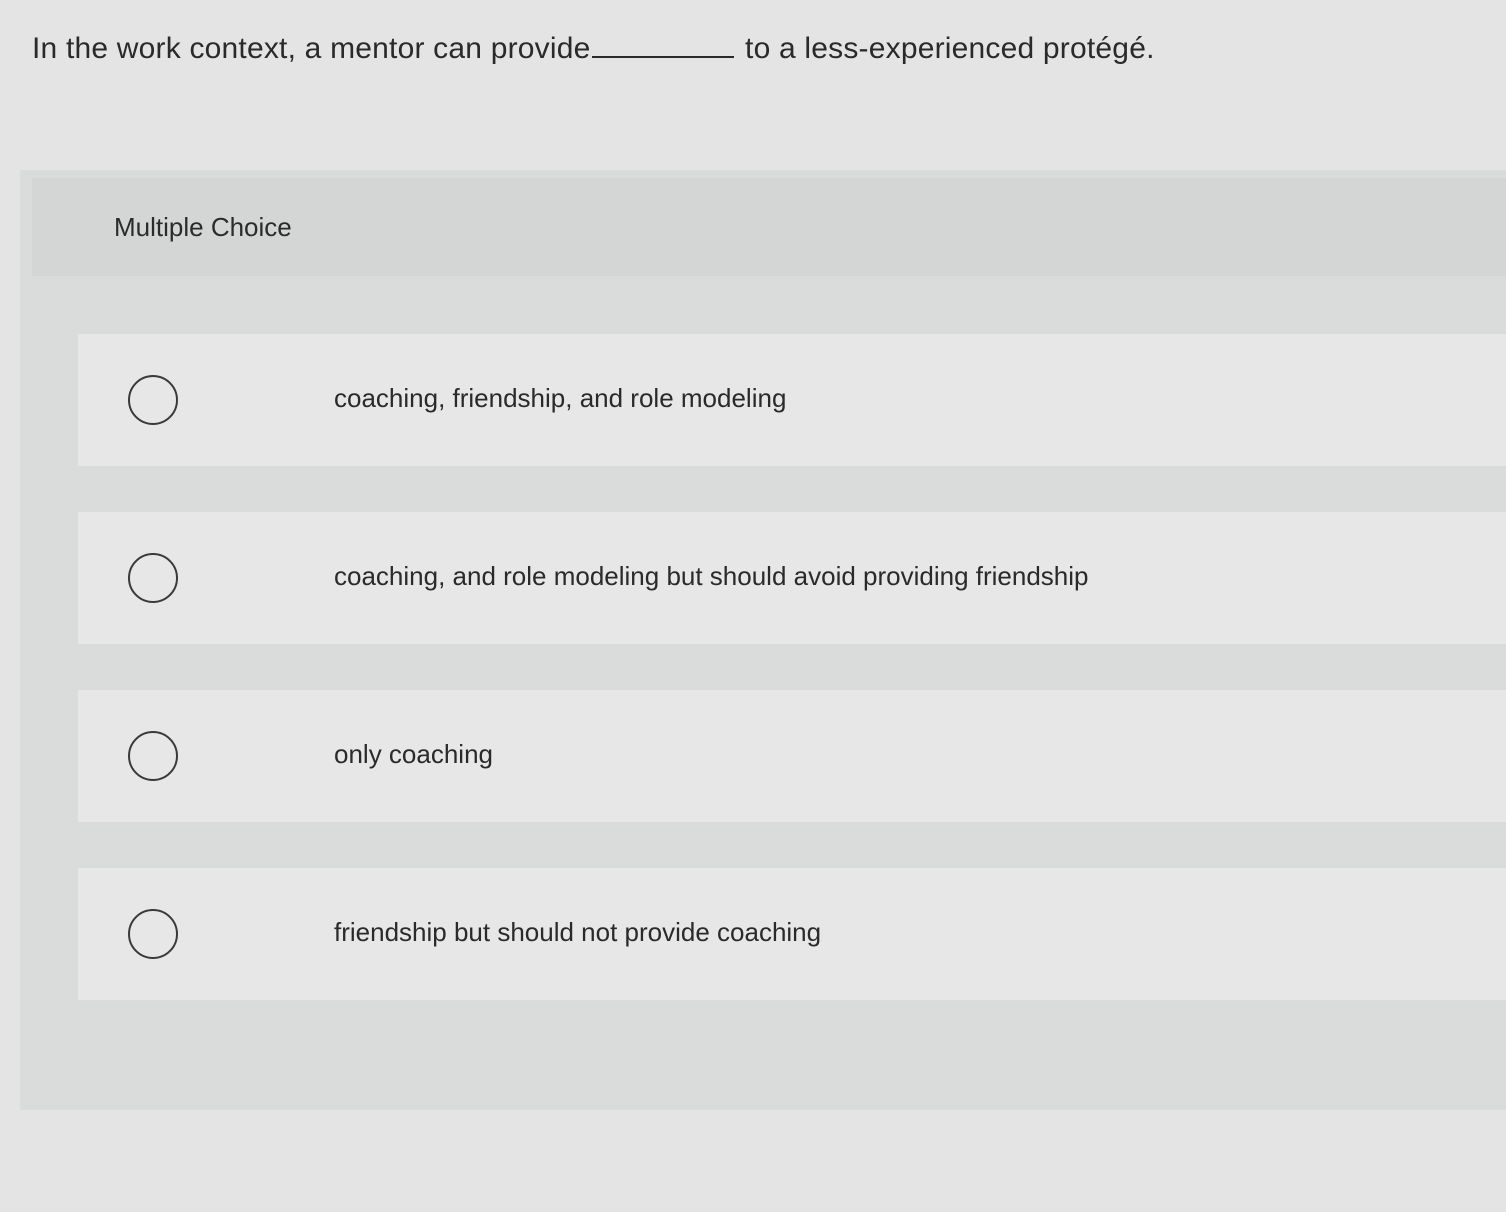 The height and width of the screenshot is (1212, 1506). Describe the element at coordinates (663, 43) in the screenshot. I see `answer-blank` at that location.